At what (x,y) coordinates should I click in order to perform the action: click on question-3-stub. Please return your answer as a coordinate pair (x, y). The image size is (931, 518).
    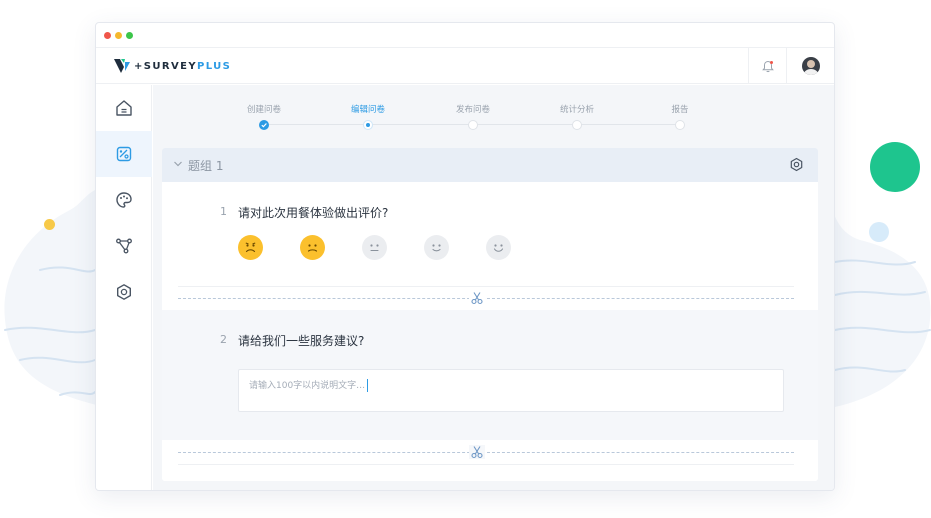
    Looking at the image, I should click on (490, 460).